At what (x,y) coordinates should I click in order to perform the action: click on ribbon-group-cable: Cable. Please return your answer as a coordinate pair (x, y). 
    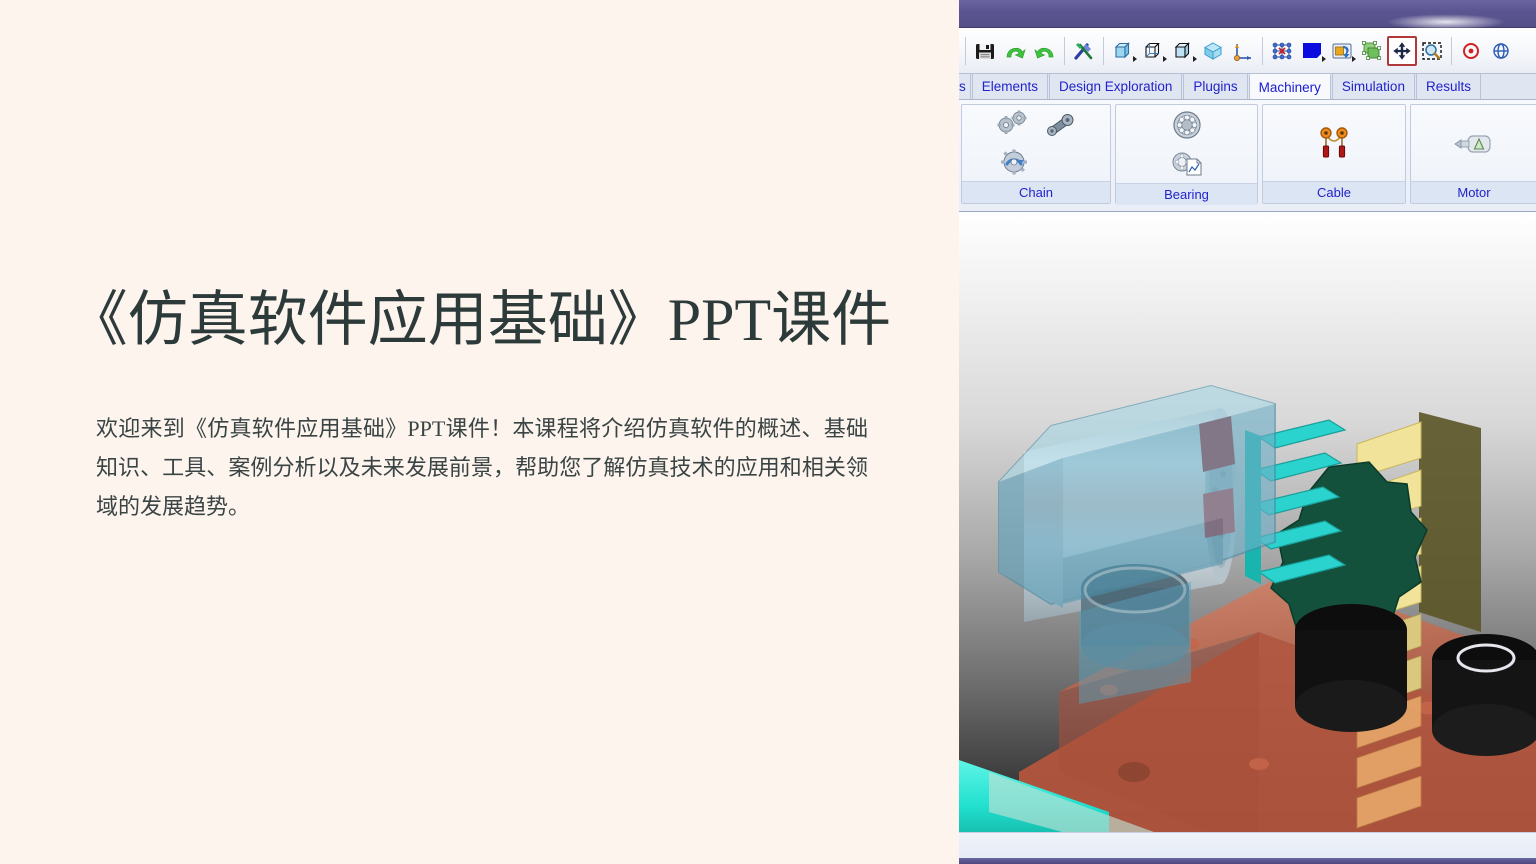
    Looking at the image, I should click on (1334, 154).